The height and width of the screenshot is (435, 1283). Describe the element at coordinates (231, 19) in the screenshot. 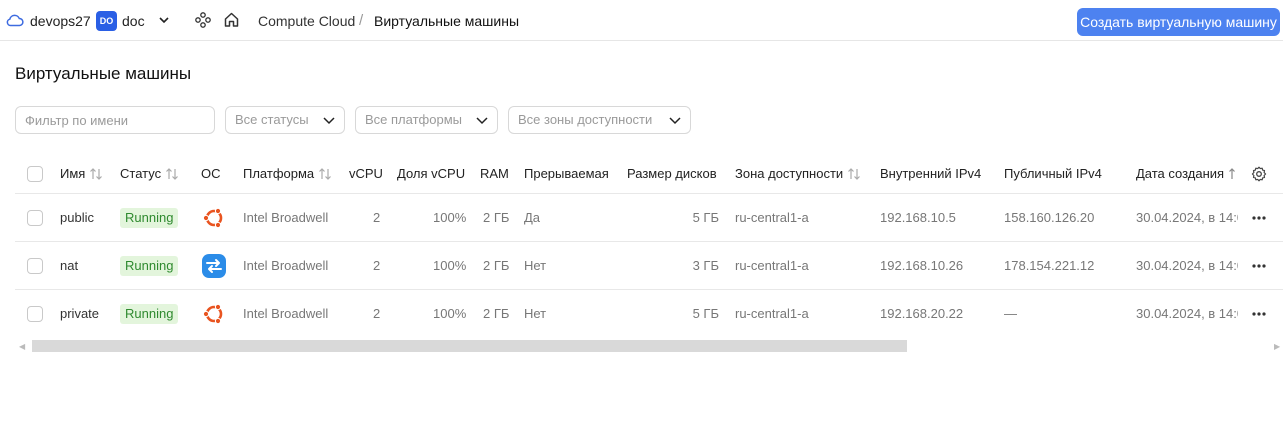

I see `home-icon` at that location.